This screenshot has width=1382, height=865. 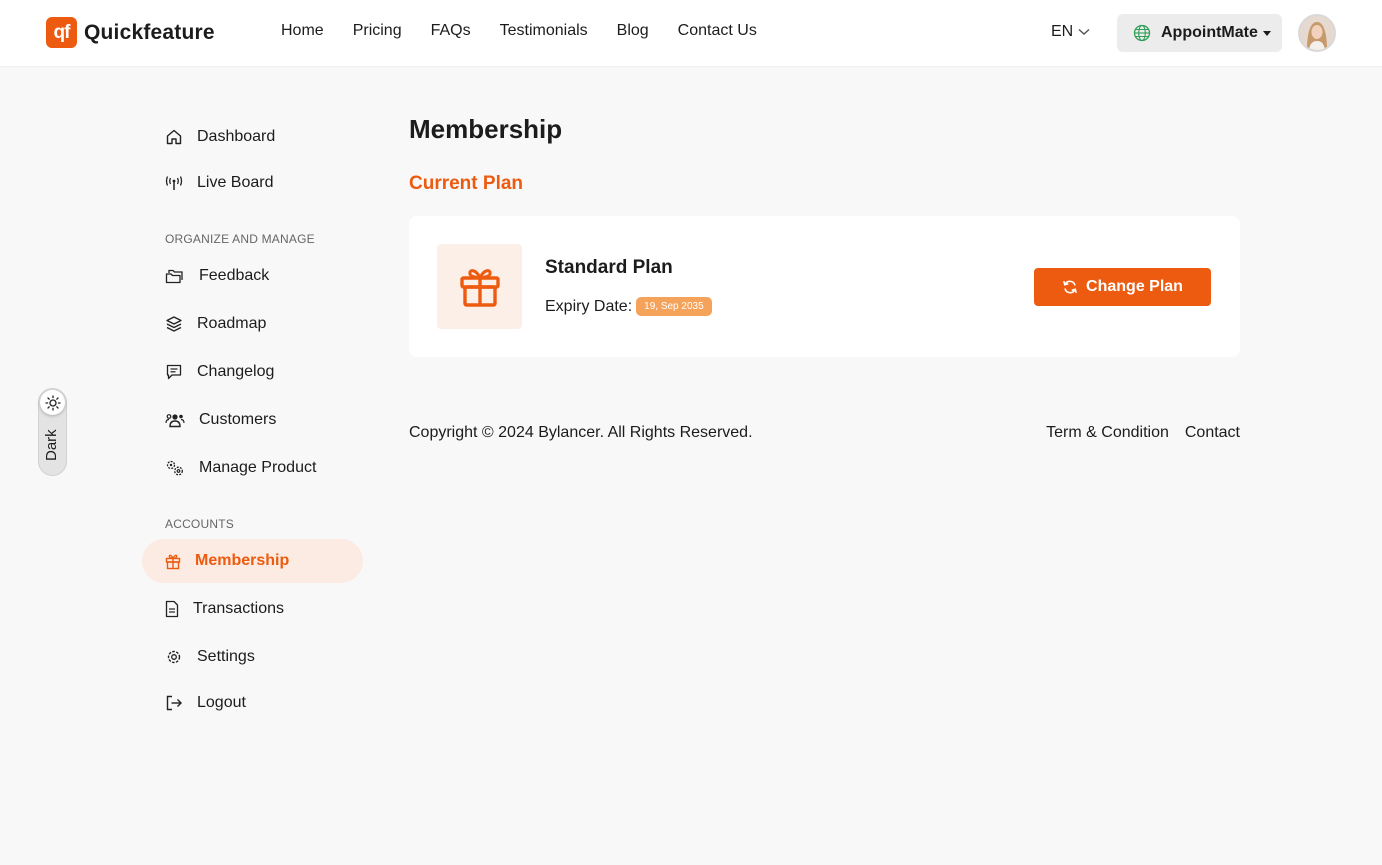 I want to click on caret-down-icon, so click(x=1266, y=33).